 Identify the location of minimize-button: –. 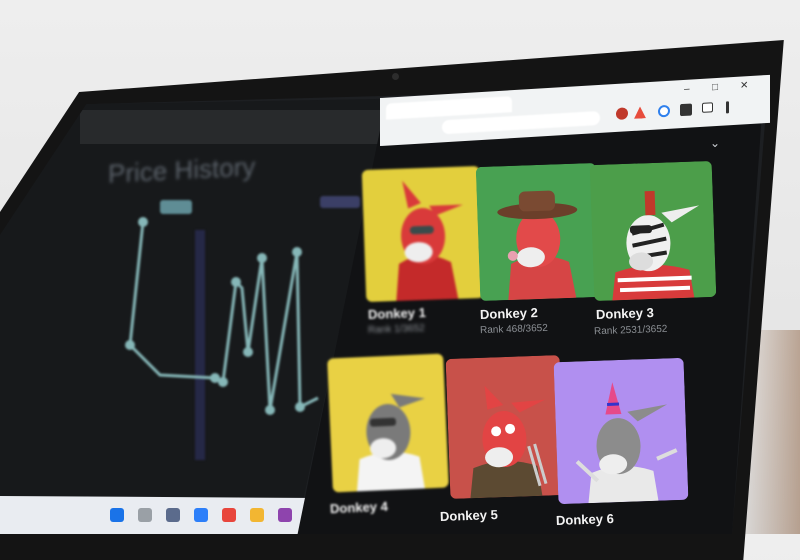
(687, 89).